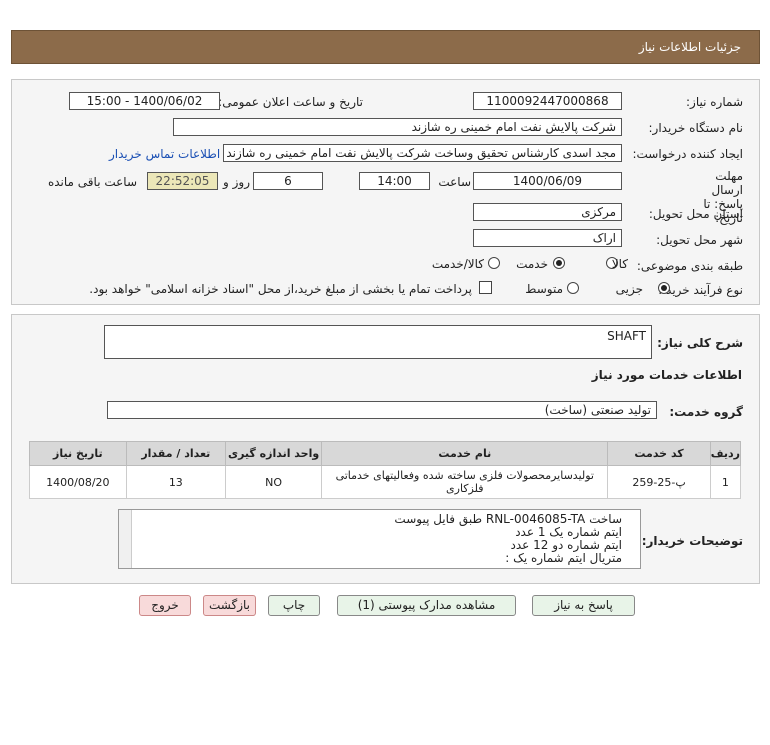 This screenshot has width=770, height=745. Describe the element at coordinates (273, 453) in the screenshot. I see `col-unit: واحد اندازه گیری` at that location.